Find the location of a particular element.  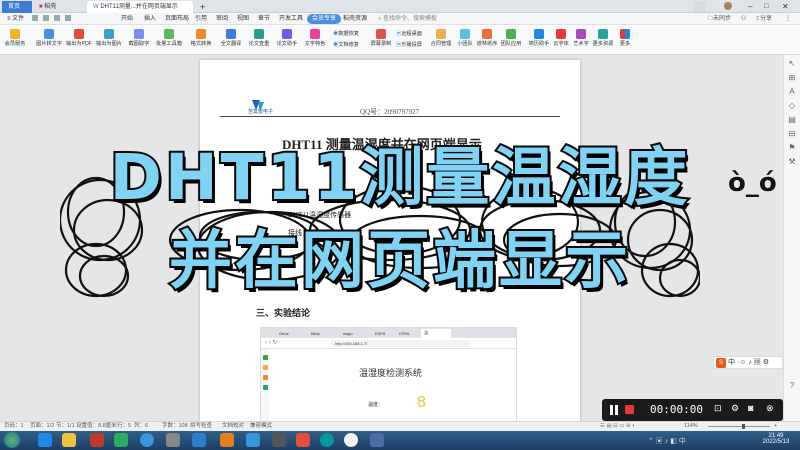

ribbon-text-features: 文字特色 is located at coordinates (315, 41).